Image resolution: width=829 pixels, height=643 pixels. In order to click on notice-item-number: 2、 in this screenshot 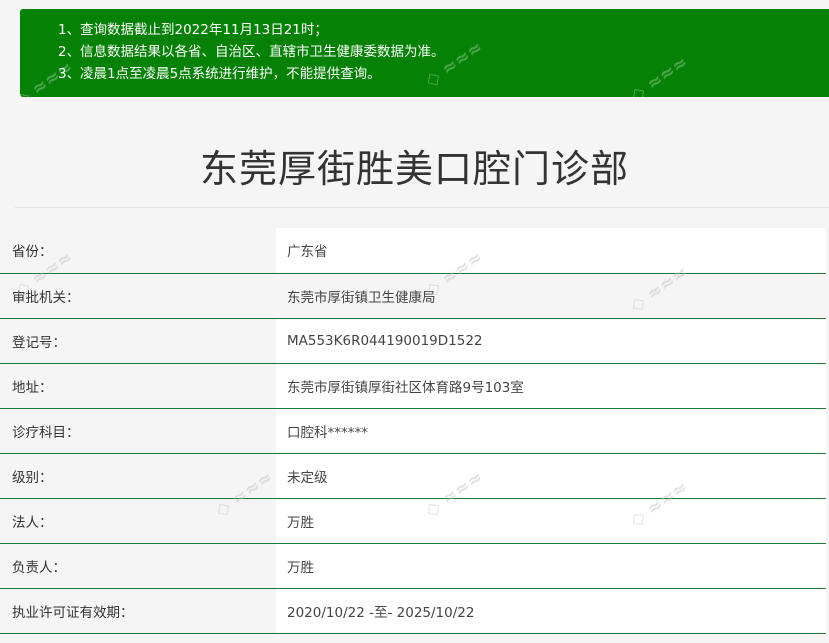, I will do `click(69, 52)`.